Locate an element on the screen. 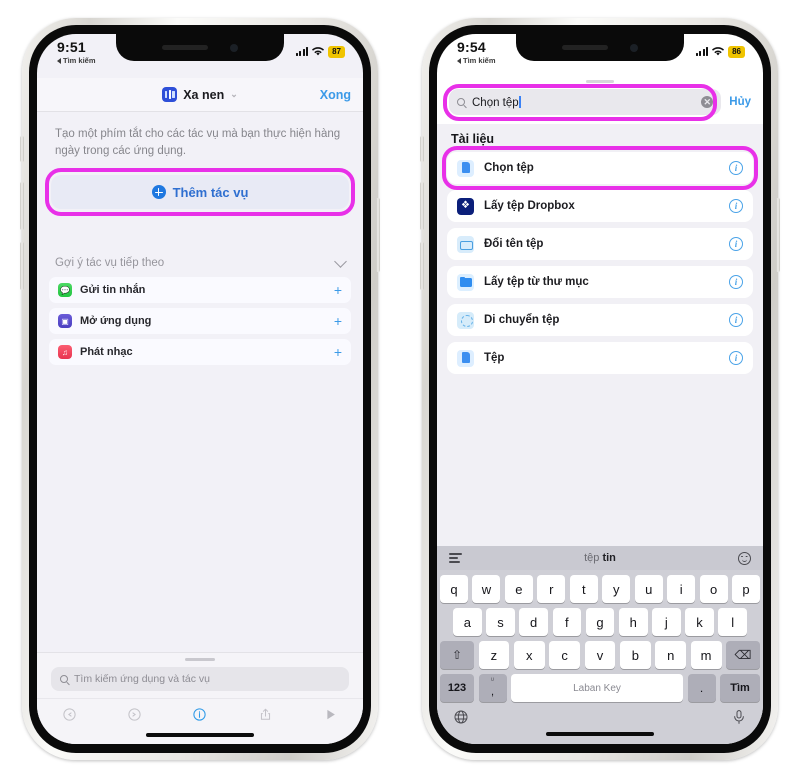 Image resolution: width=800 pixels, height=776 pixels. key-t: t is located at coordinates (583, 589).